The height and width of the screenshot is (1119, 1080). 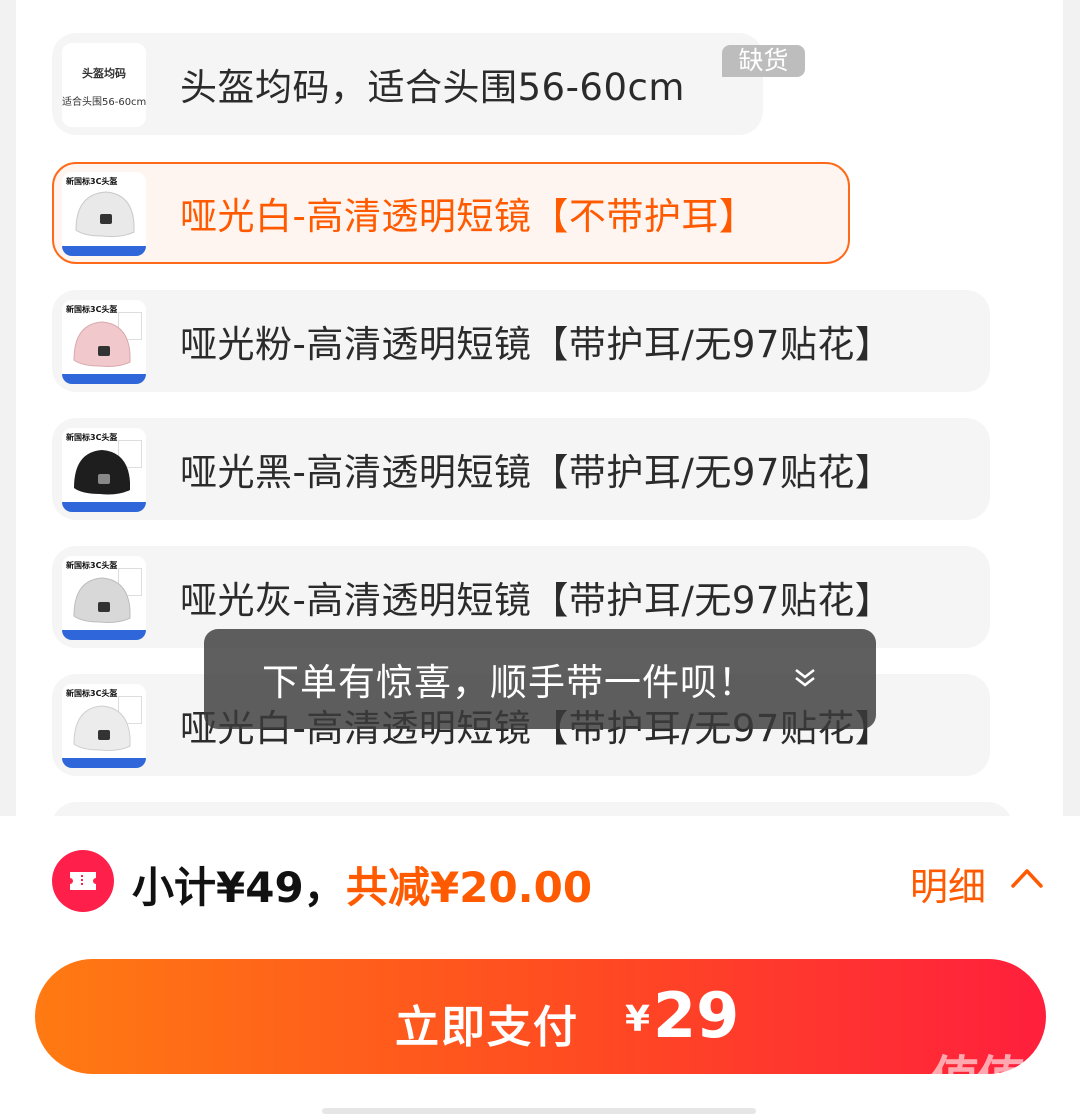 What do you see at coordinates (539, 1111) in the screenshot?
I see `home-indicator` at bounding box center [539, 1111].